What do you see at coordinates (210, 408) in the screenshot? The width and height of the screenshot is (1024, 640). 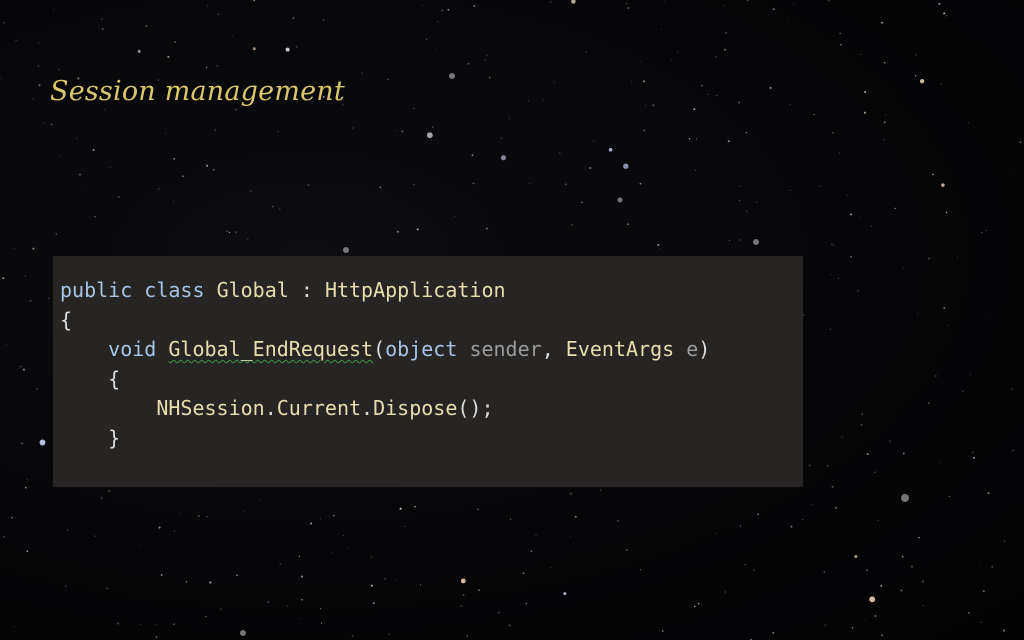 I see `code-token: NHSession` at bounding box center [210, 408].